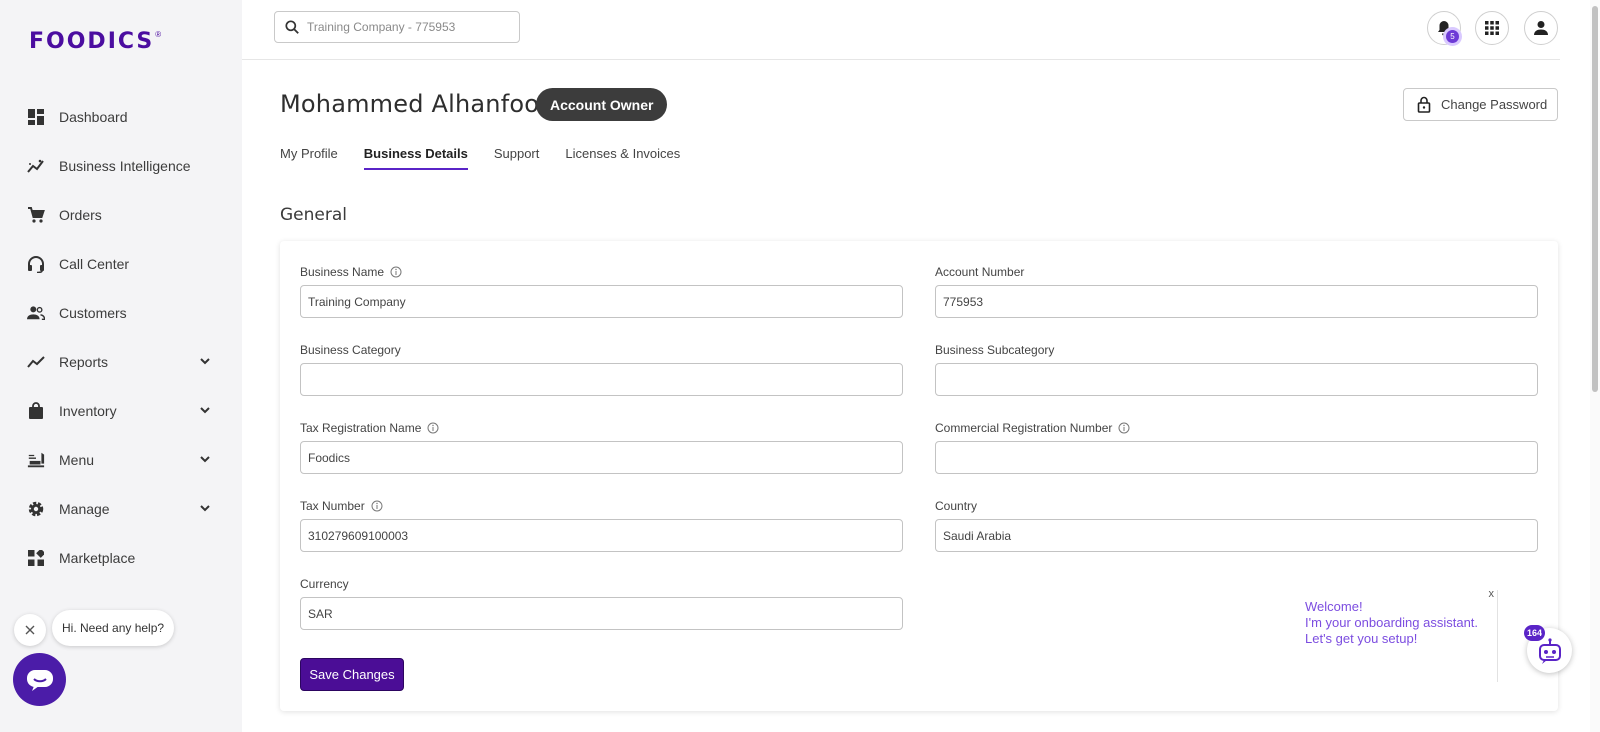 The width and height of the screenshot is (1600, 732). I want to click on commercial-registration-number-field: Commercial Registration Number, so click(1236, 447).